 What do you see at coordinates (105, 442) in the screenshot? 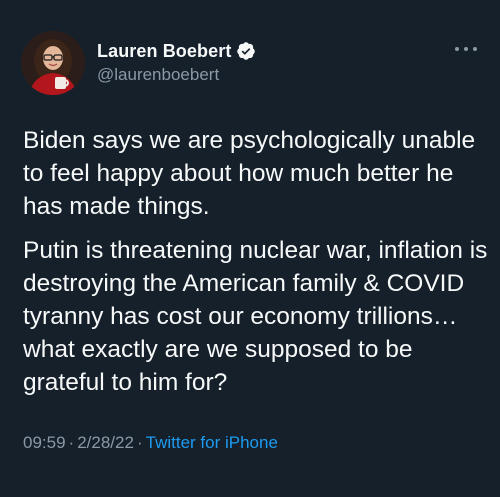
I see `tweet-date: 2/28/22` at bounding box center [105, 442].